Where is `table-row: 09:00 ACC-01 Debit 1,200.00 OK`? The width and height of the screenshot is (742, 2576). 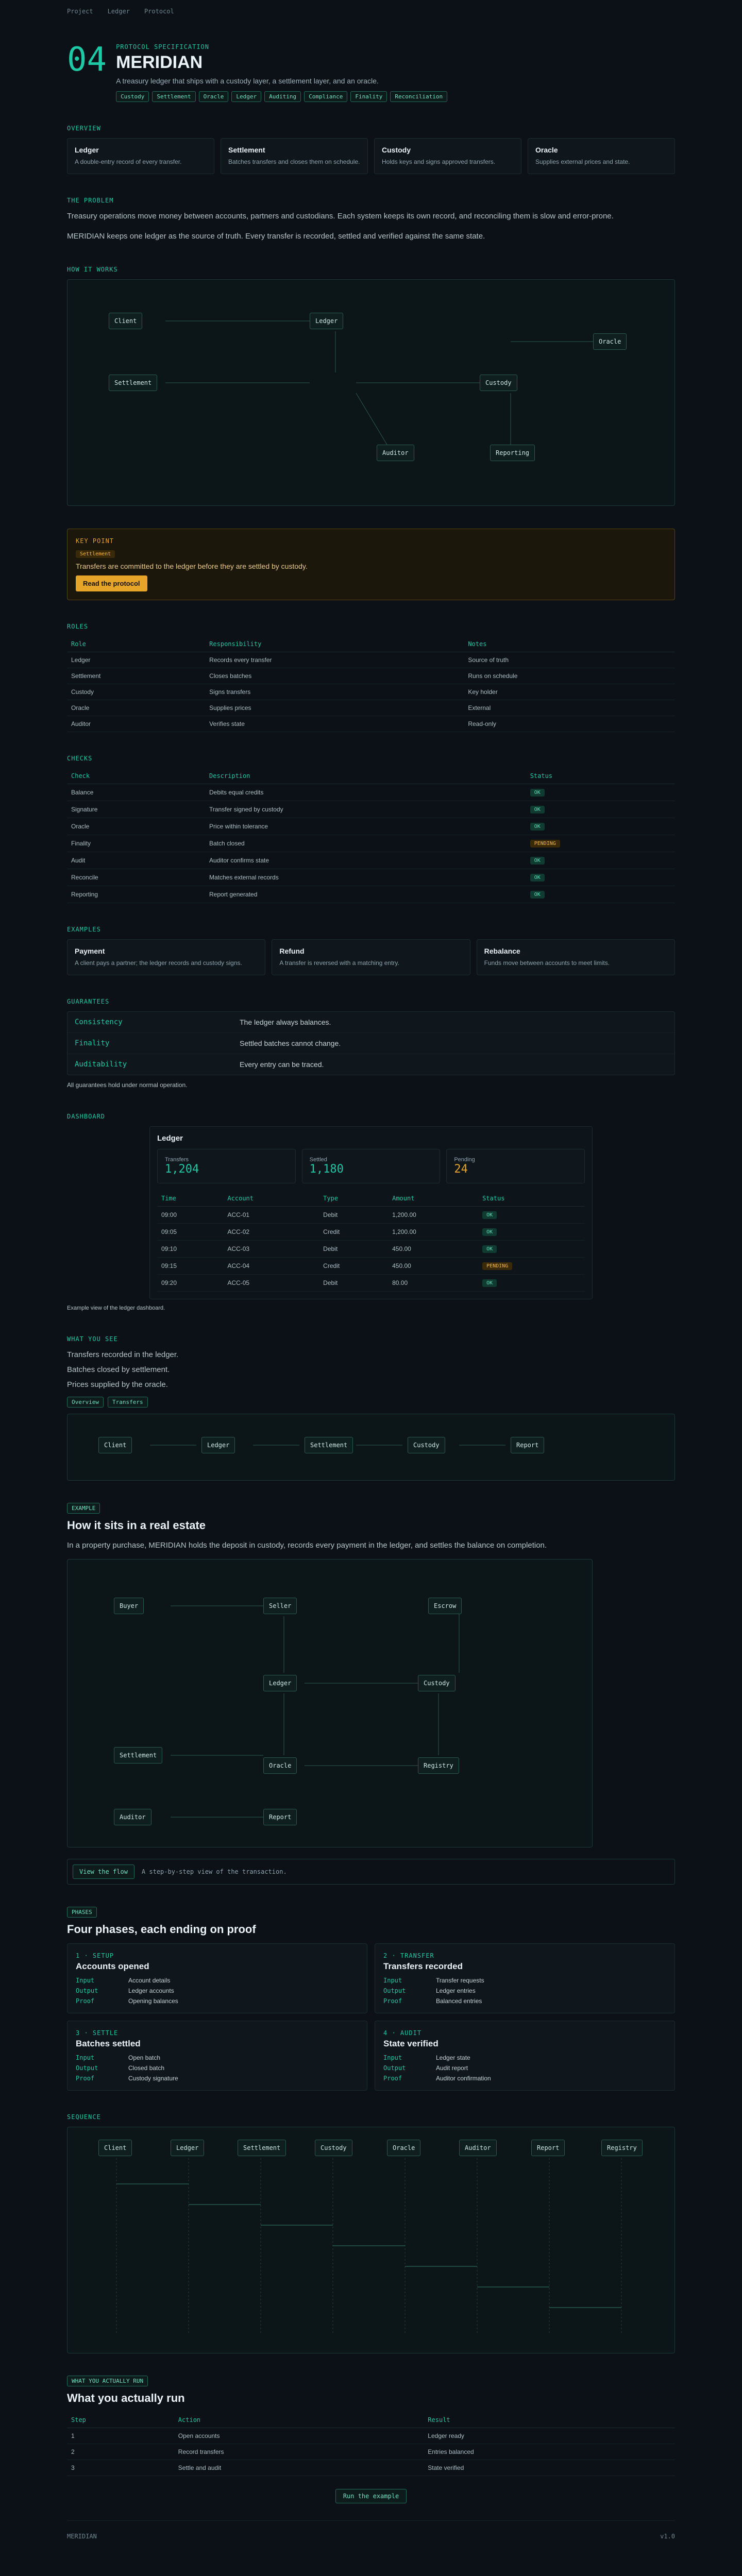 table-row: 09:00 ACC-01 Debit 1,200.00 OK is located at coordinates (371, 1215).